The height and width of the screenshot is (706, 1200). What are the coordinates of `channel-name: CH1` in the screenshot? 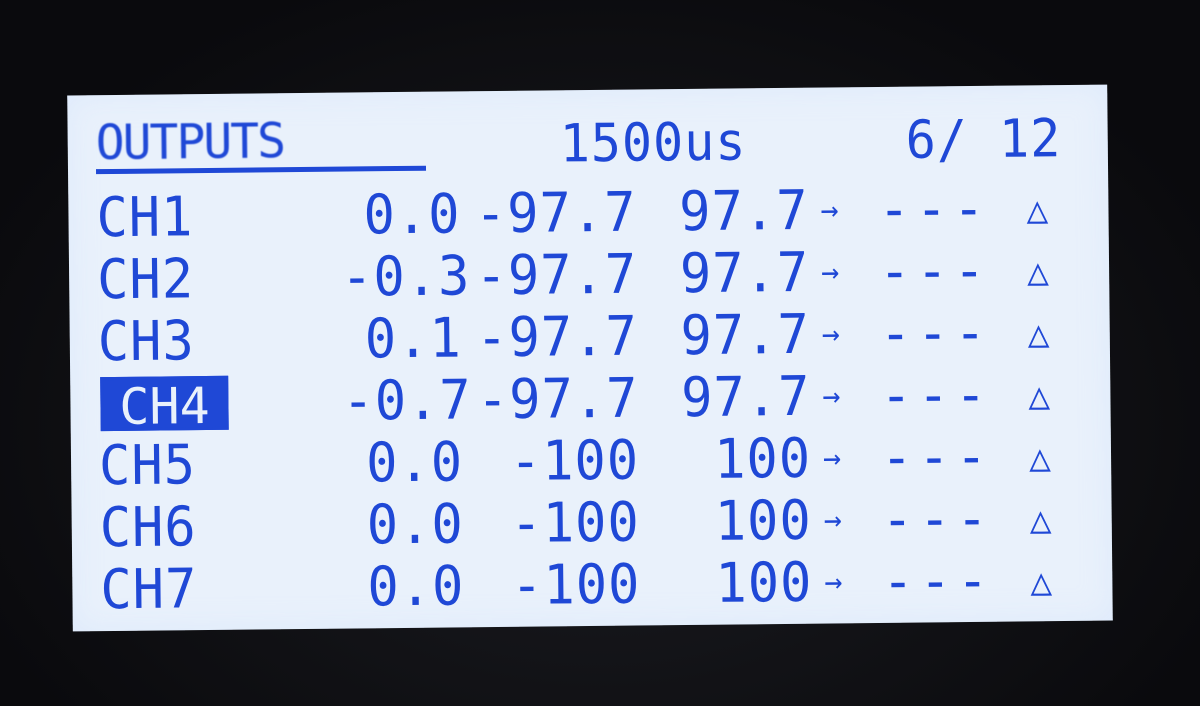 It's located at (145, 218).